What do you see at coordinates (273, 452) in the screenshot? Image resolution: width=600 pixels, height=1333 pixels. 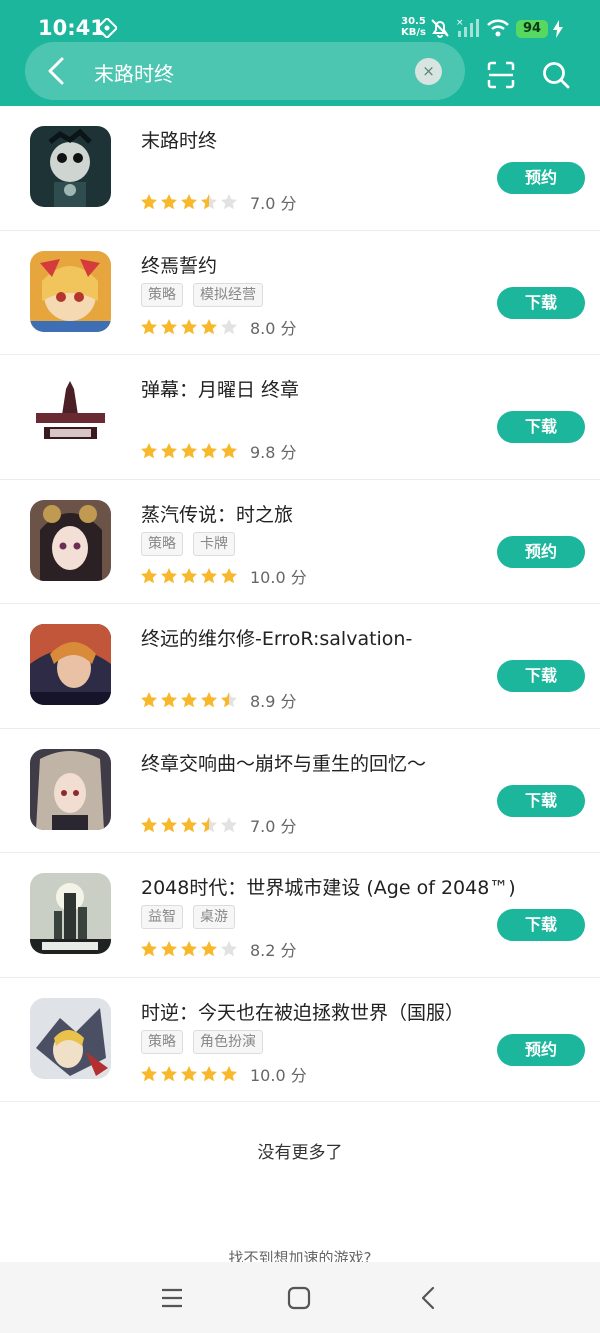 I see `score: 9.8 分` at bounding box center [273, 452].